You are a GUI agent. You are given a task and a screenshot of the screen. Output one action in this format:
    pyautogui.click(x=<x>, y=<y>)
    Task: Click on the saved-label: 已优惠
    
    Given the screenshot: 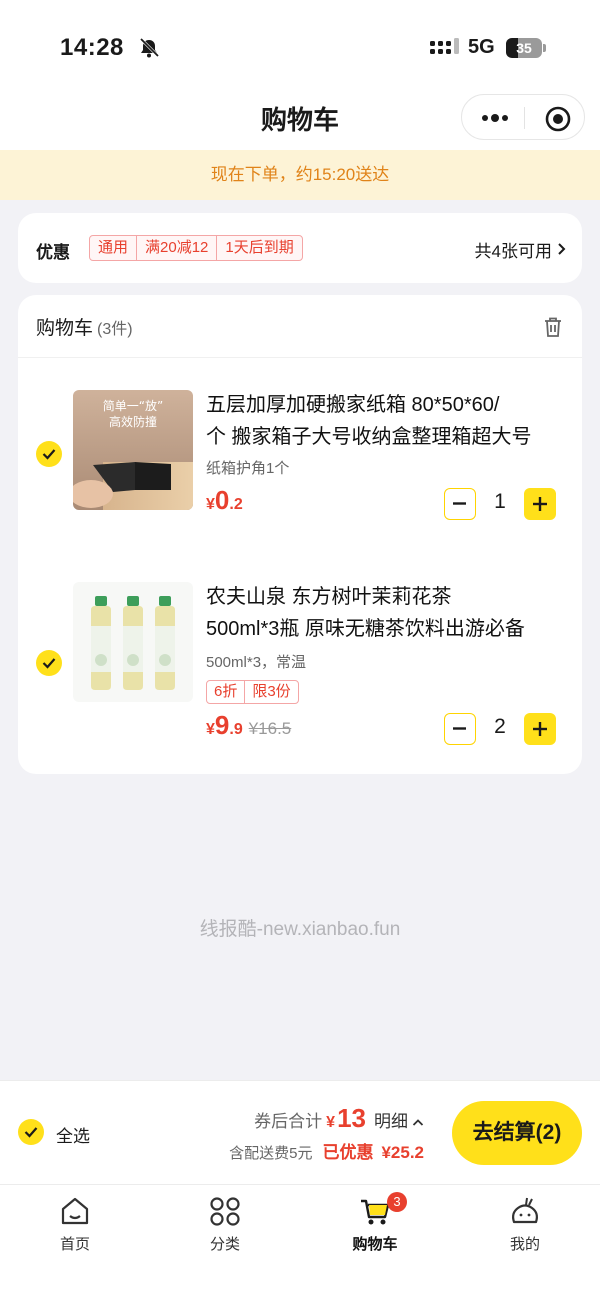 What is the action you would take?
    pyautogui.click(x=348, y=1152)
    